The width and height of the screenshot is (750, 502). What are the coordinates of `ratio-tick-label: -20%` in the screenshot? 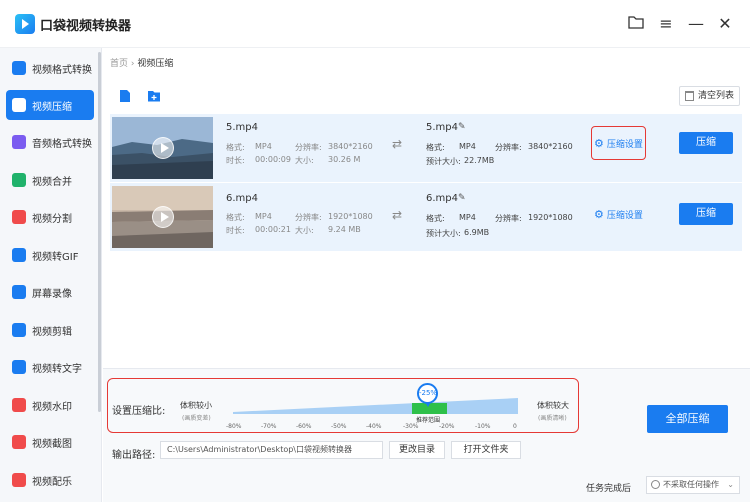 It's located at (447, 426).